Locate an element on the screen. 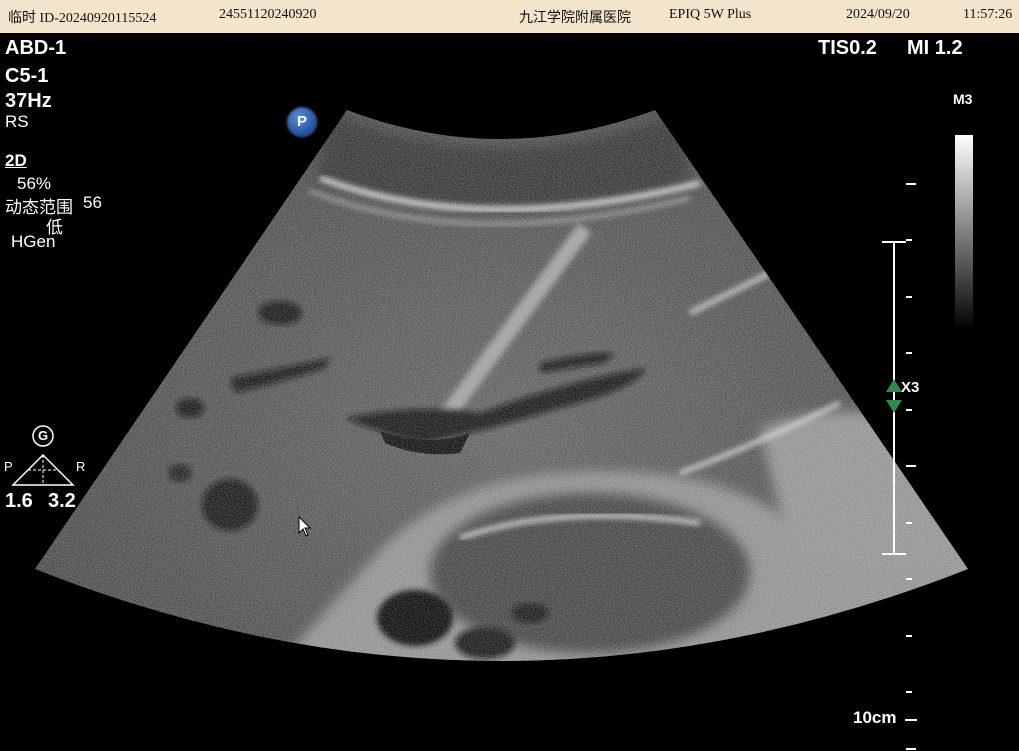 The image size is (1019, 751). depth-label: 10cm is located at coordinates (875, 717).